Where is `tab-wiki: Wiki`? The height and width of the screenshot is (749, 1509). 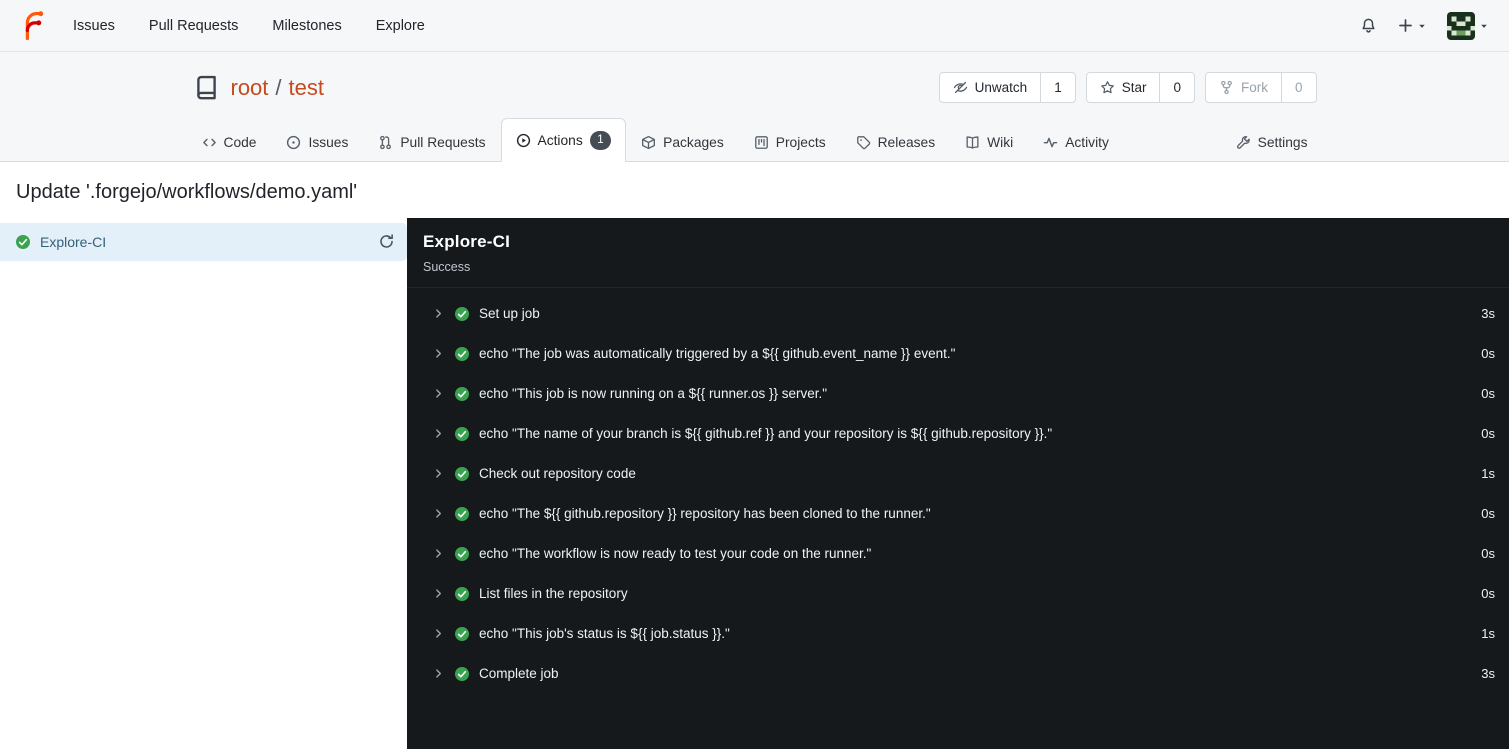
tab-wiki: Wiki is located at coordinates (989, 142).